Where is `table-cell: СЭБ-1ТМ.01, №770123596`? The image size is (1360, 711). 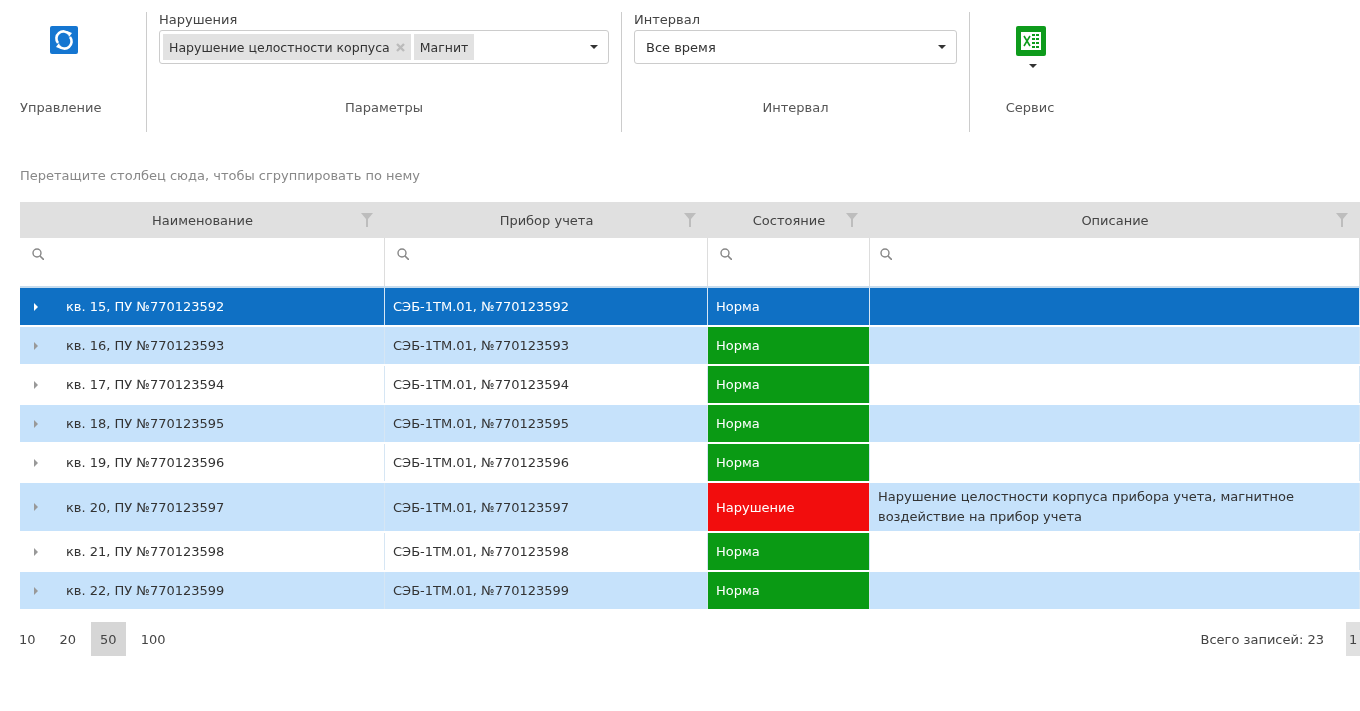 table-cell: СЭБ-1ТМ.01, №770123596 is located at coordinates (481, 462).